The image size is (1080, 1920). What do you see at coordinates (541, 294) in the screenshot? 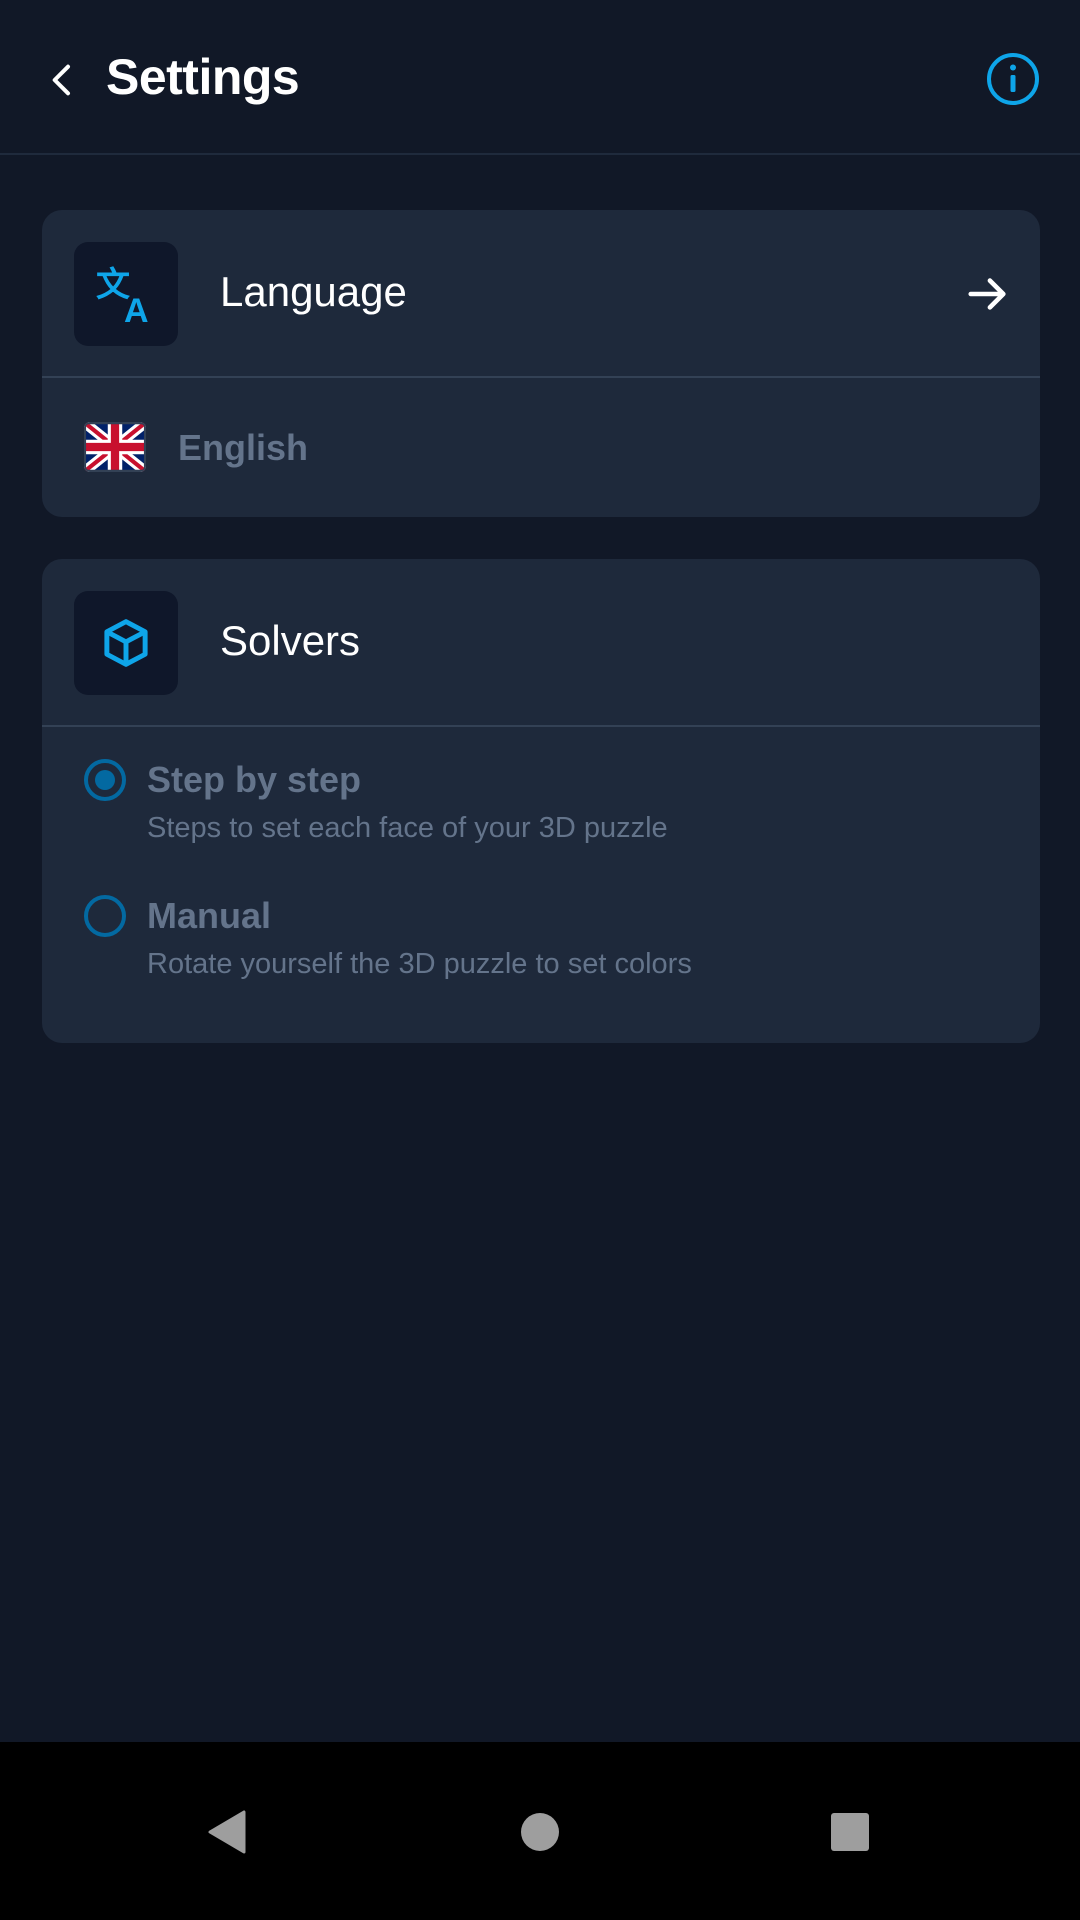
I see `language-header: 文 A Language` at bounding box center [541, 294].